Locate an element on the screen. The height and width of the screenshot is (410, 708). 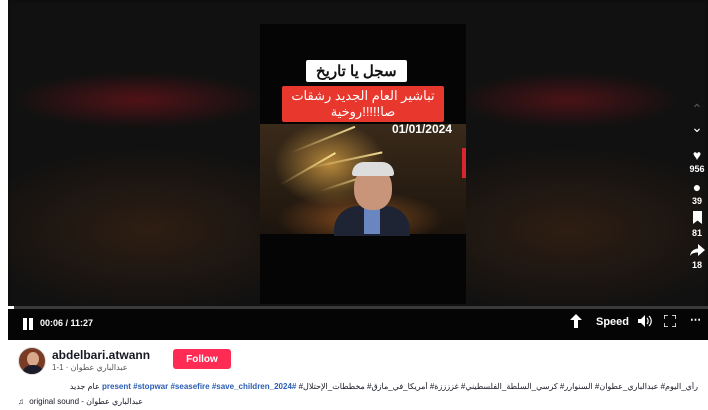
more-icon: ⋯ is located at coordinates (695, 319).